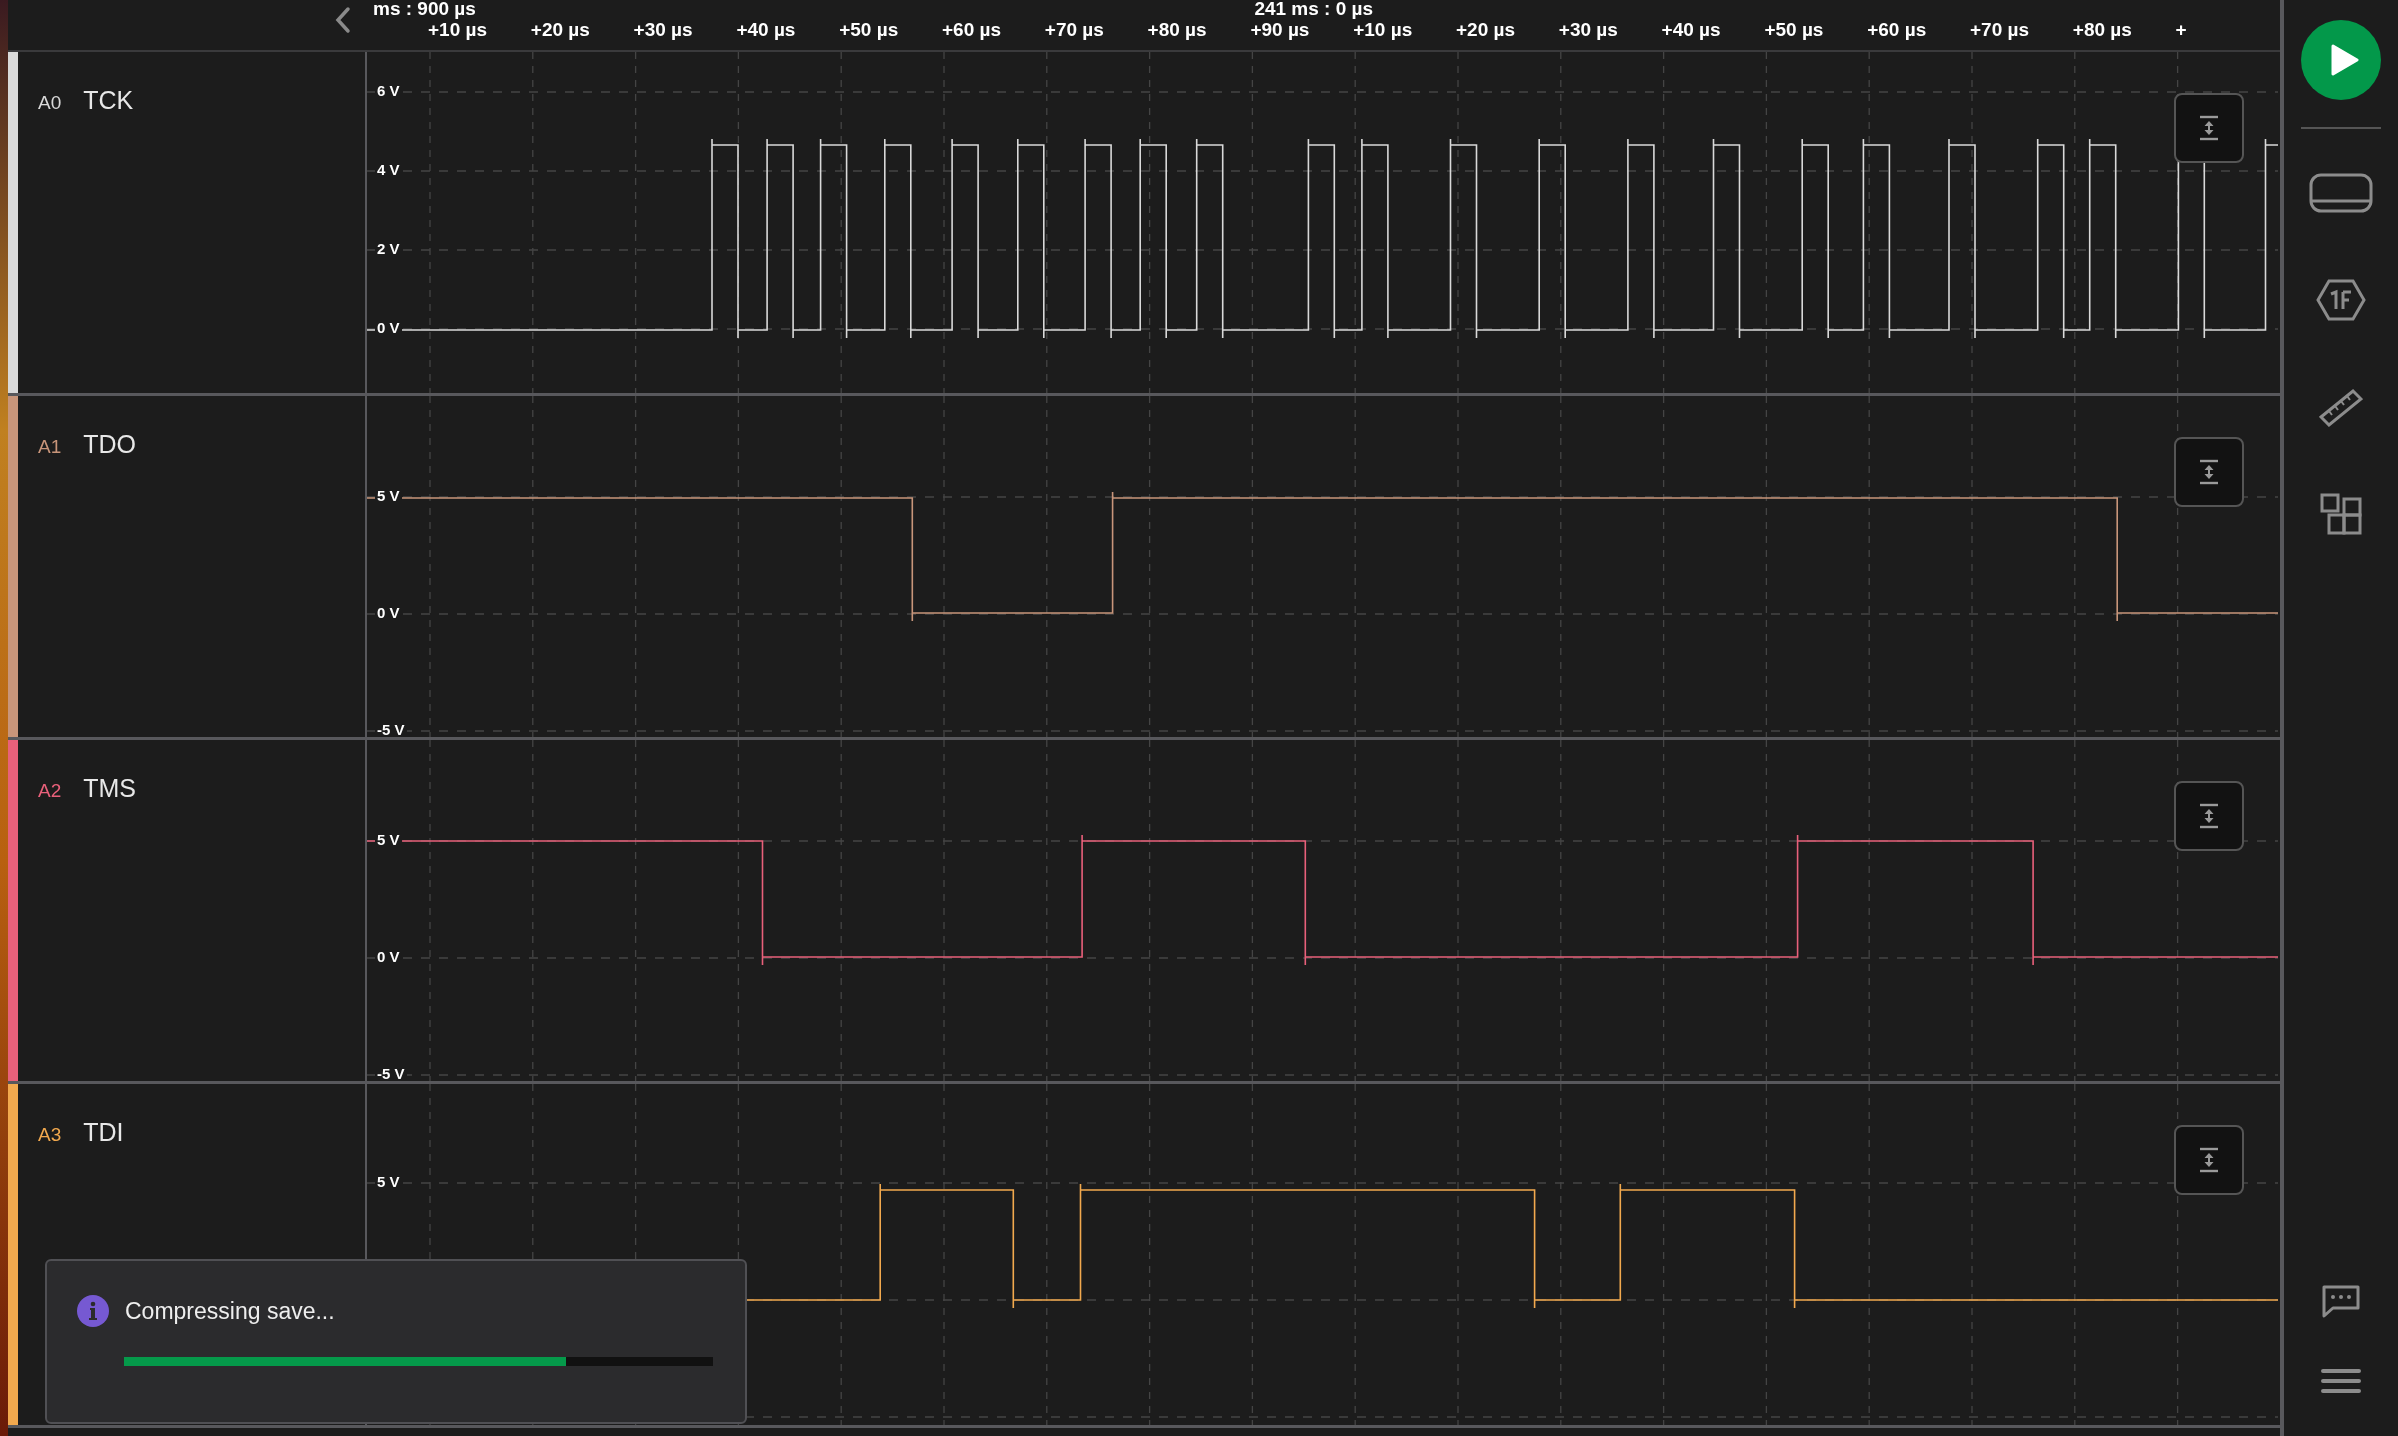  What do you see at coordinates (2344, 60) in the screenshot?
I see `play-icon` at bounding box center [2344, 60].